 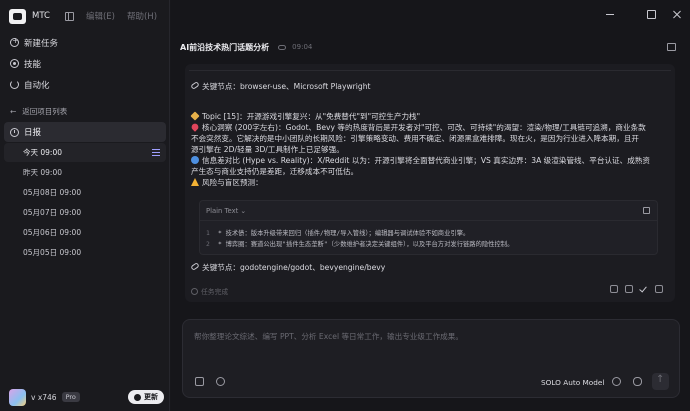 What do you see at coordinates (52, 212) in the screenshot?
I see `task-label: 05月07日 09:00` at bounding box center [52, 212].